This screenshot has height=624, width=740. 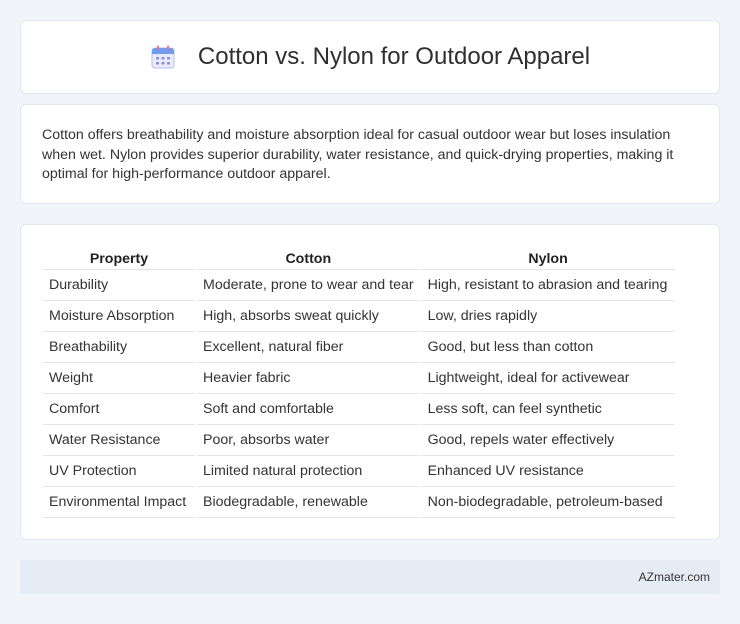 I want to click on nylon-cell: Non-biodegradable, petroleum-based, so click(x=548, y=502).